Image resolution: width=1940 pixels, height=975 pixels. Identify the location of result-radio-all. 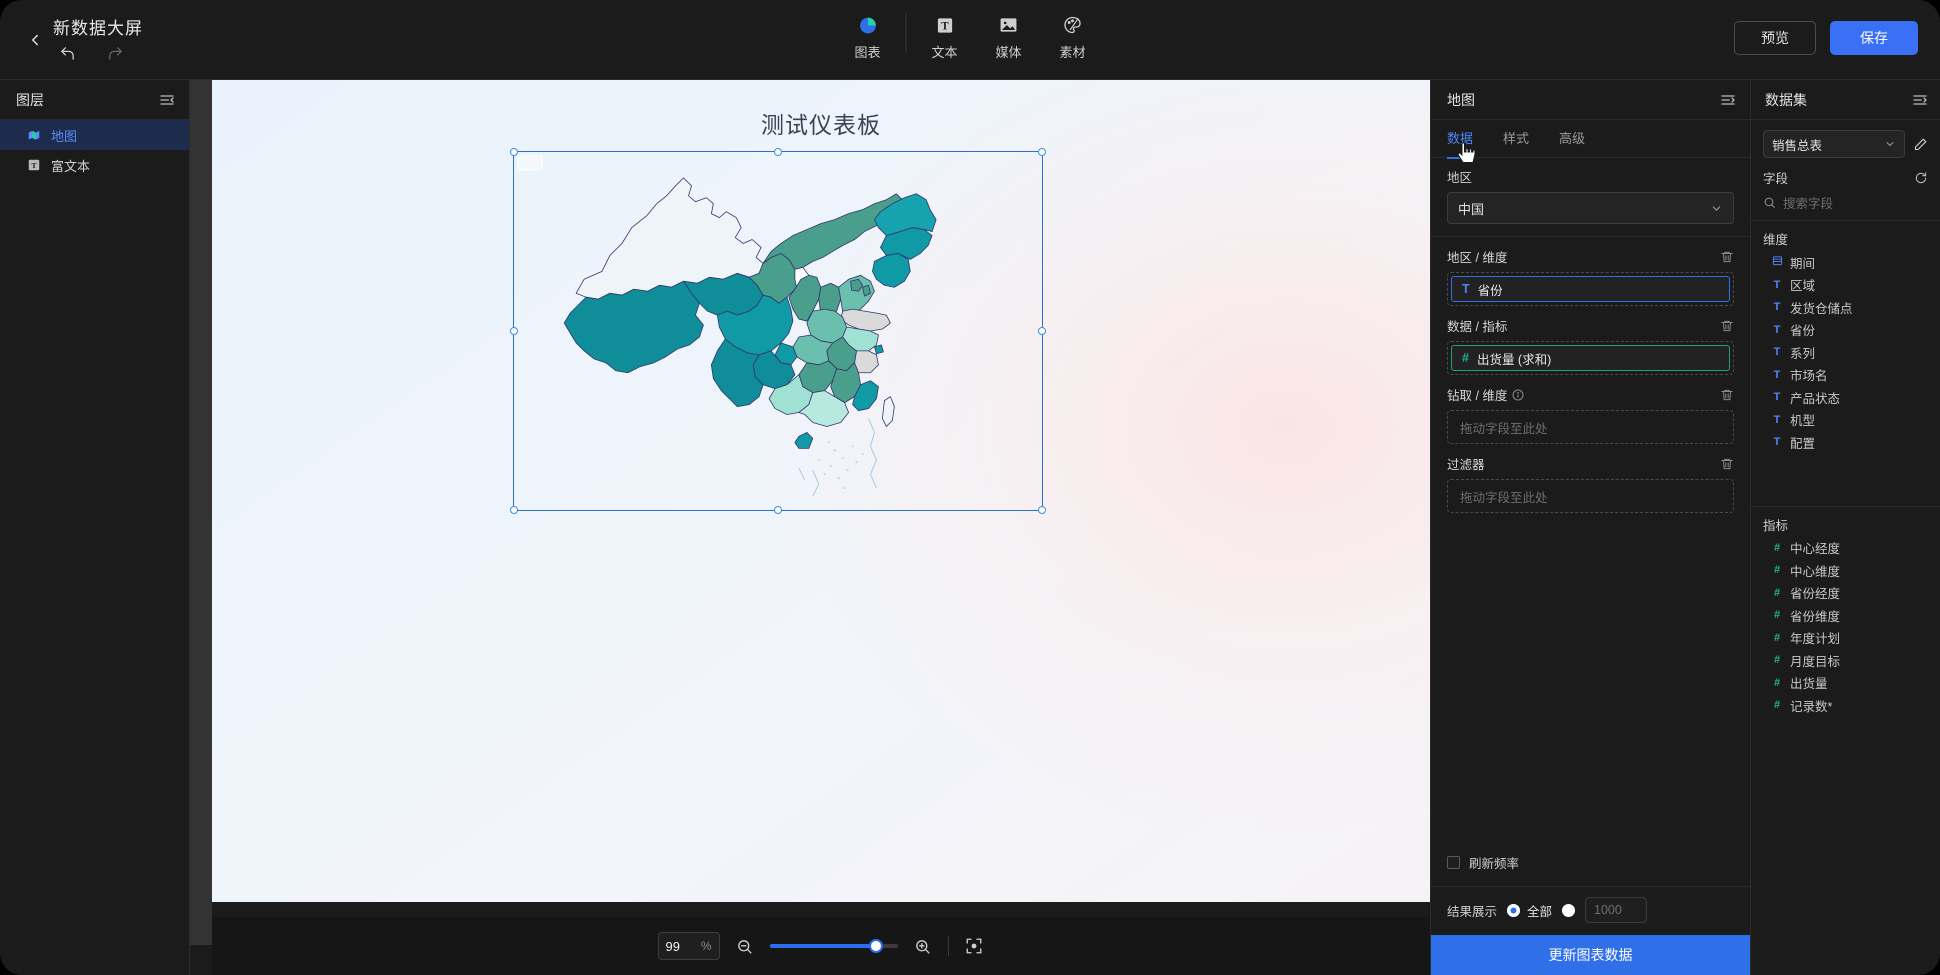
(1514, 910).